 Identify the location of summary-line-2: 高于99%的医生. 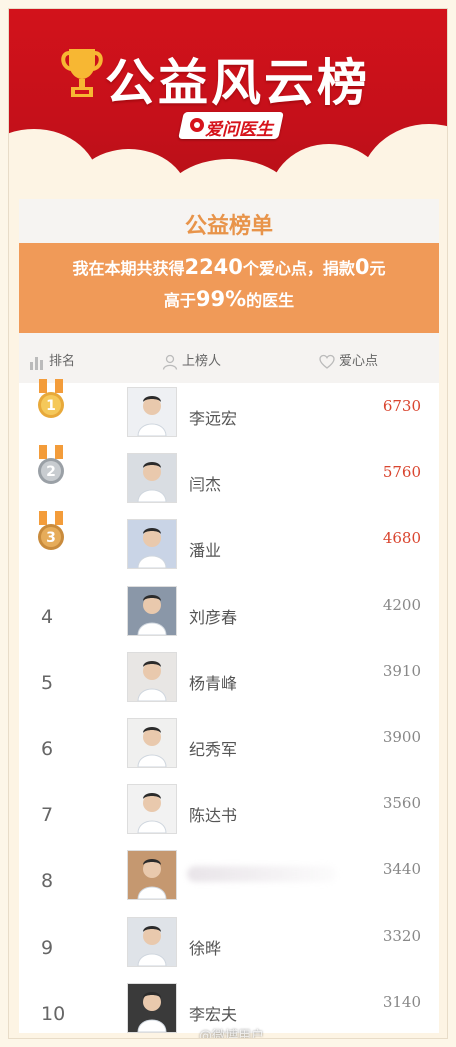
(229, 299).